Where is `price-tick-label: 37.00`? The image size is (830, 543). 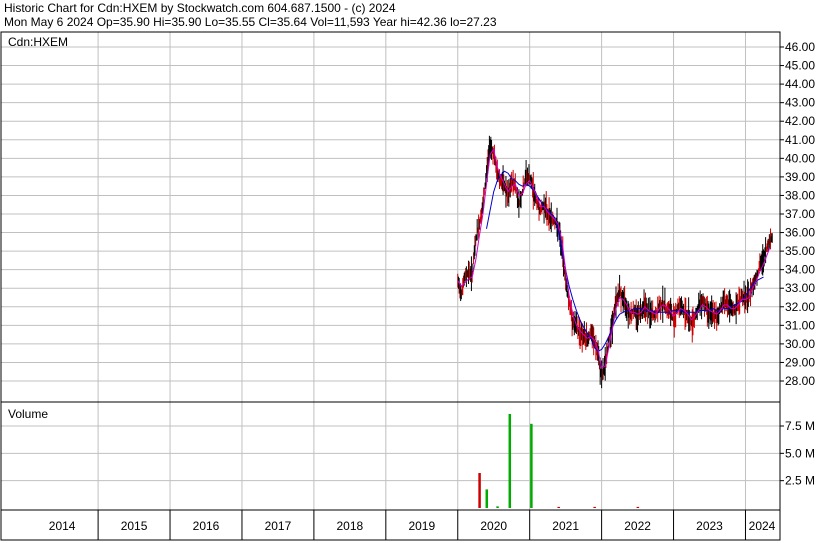 price-tick-label: 37.00 is located at coordinates (800, 214).